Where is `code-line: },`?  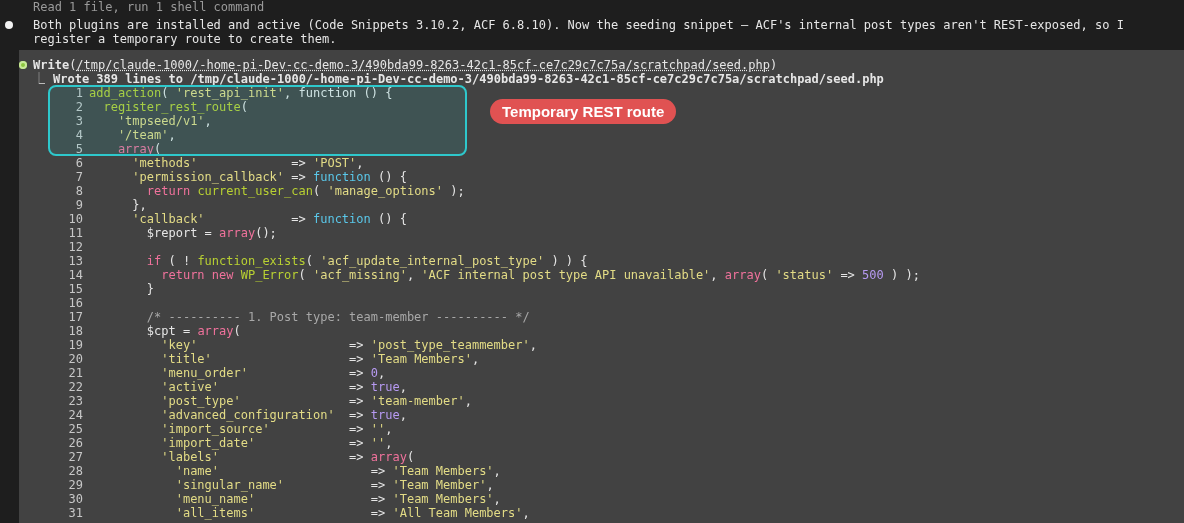
code-line: }, is located at coordinates (139, 205).